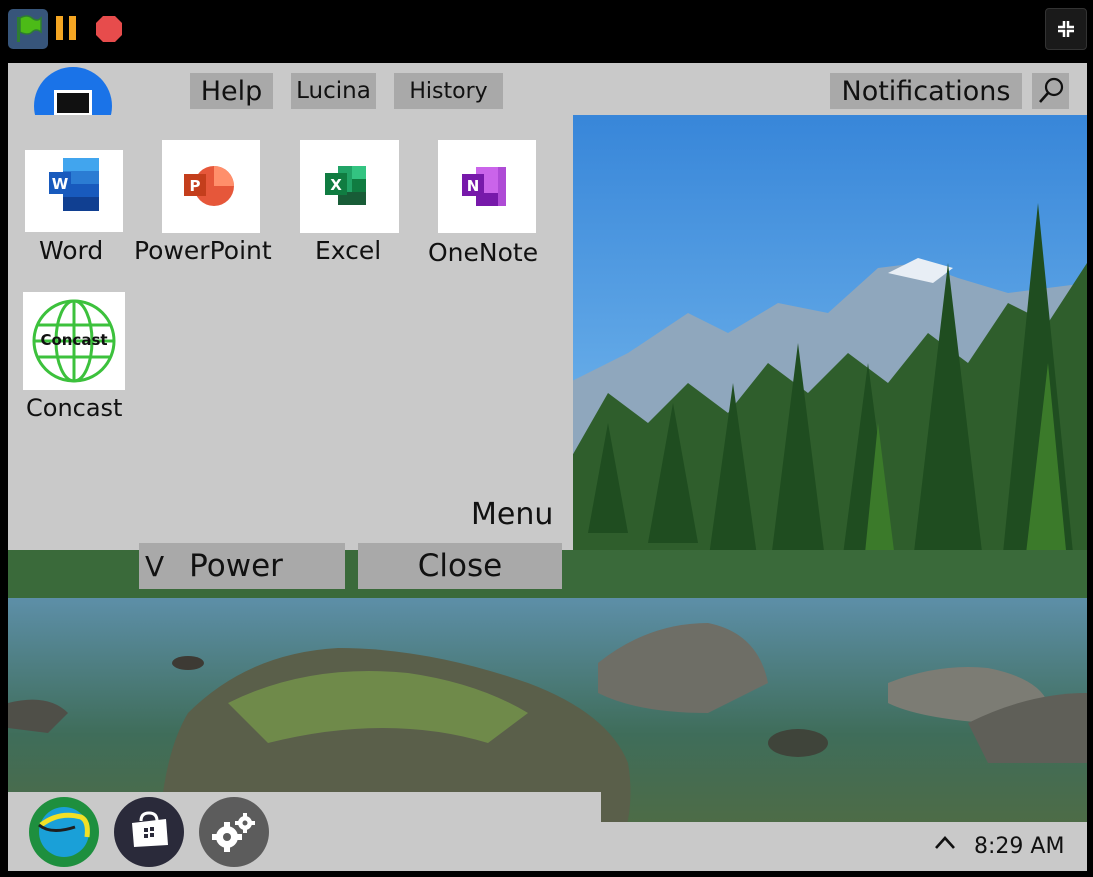 The image size is (1093, 877). Describe the element at coordinates (149, 832) in the screenshot. I see `store-icon` at that location.